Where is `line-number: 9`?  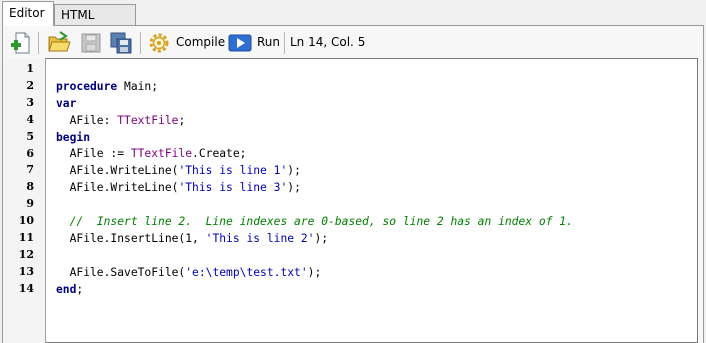
line-number: 9 is located at coordinates (30, 204).